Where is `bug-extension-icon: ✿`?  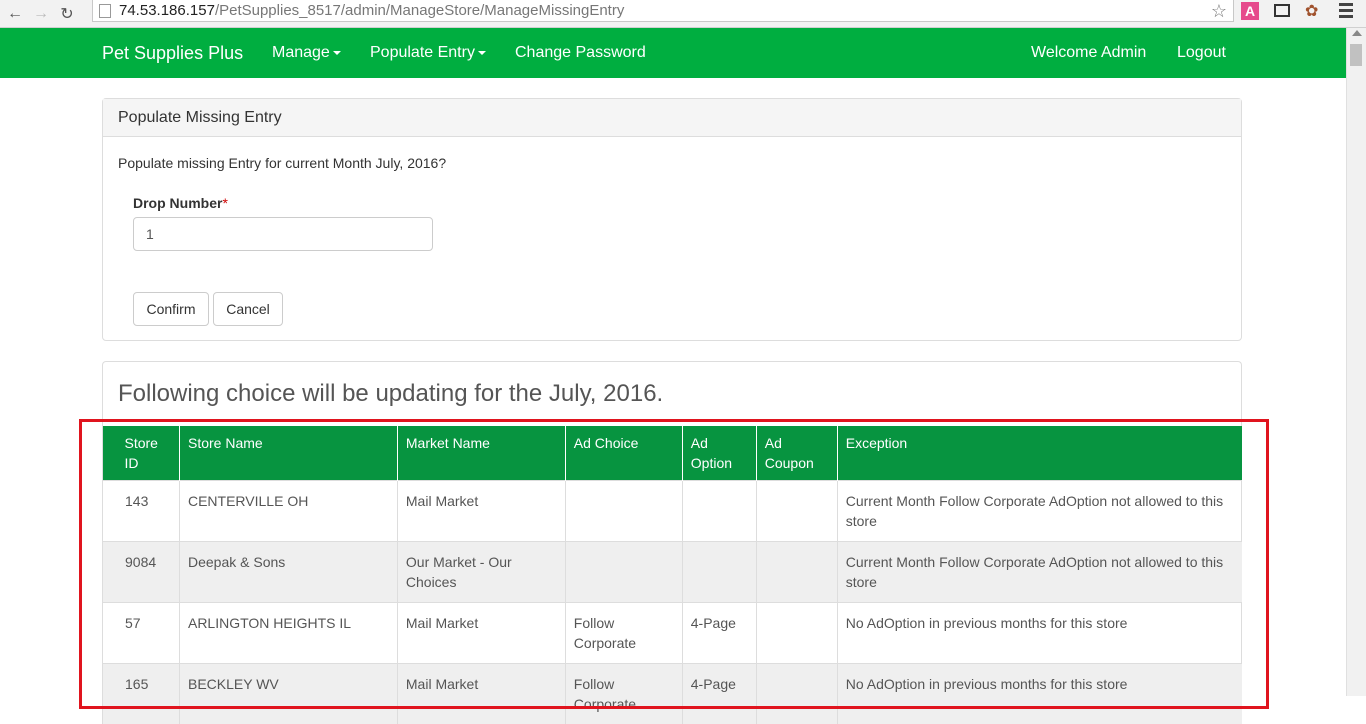
bug-extension-icon: ✿ is located at coordinates (1311, 11).